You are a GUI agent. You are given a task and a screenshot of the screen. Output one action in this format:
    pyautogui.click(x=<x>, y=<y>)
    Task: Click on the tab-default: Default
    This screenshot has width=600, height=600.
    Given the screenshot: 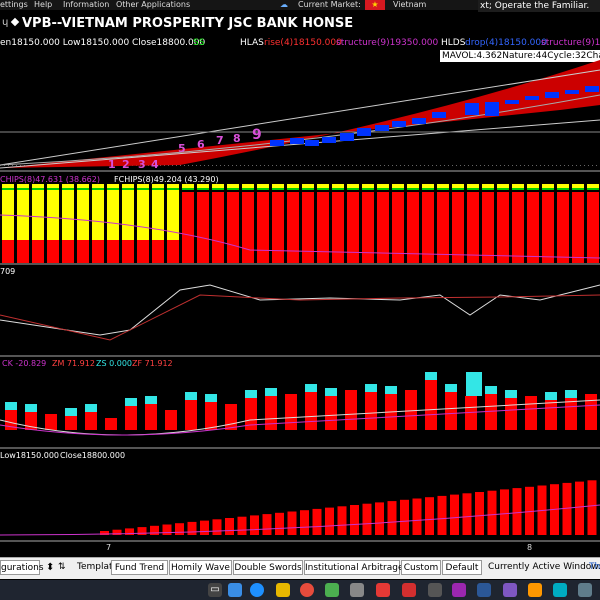 What is the action you would take?
    pyautogui.click(x=462, y=567)
    